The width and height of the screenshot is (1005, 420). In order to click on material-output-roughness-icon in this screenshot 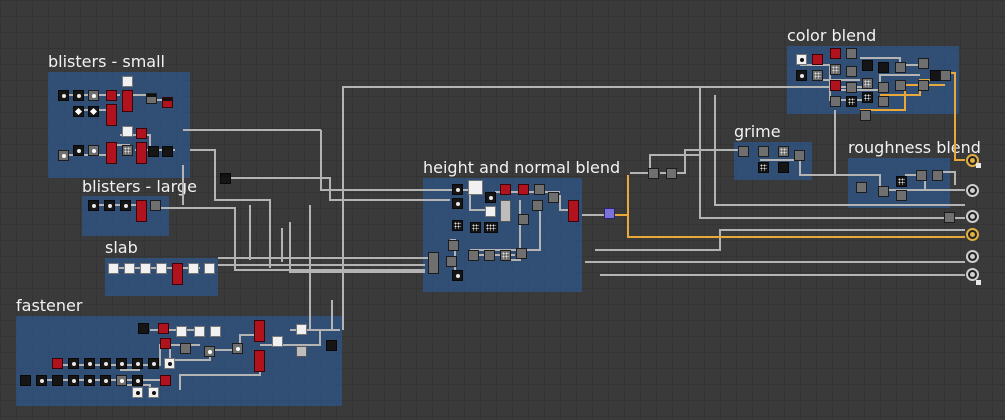, I will do `click(972, 190)`.